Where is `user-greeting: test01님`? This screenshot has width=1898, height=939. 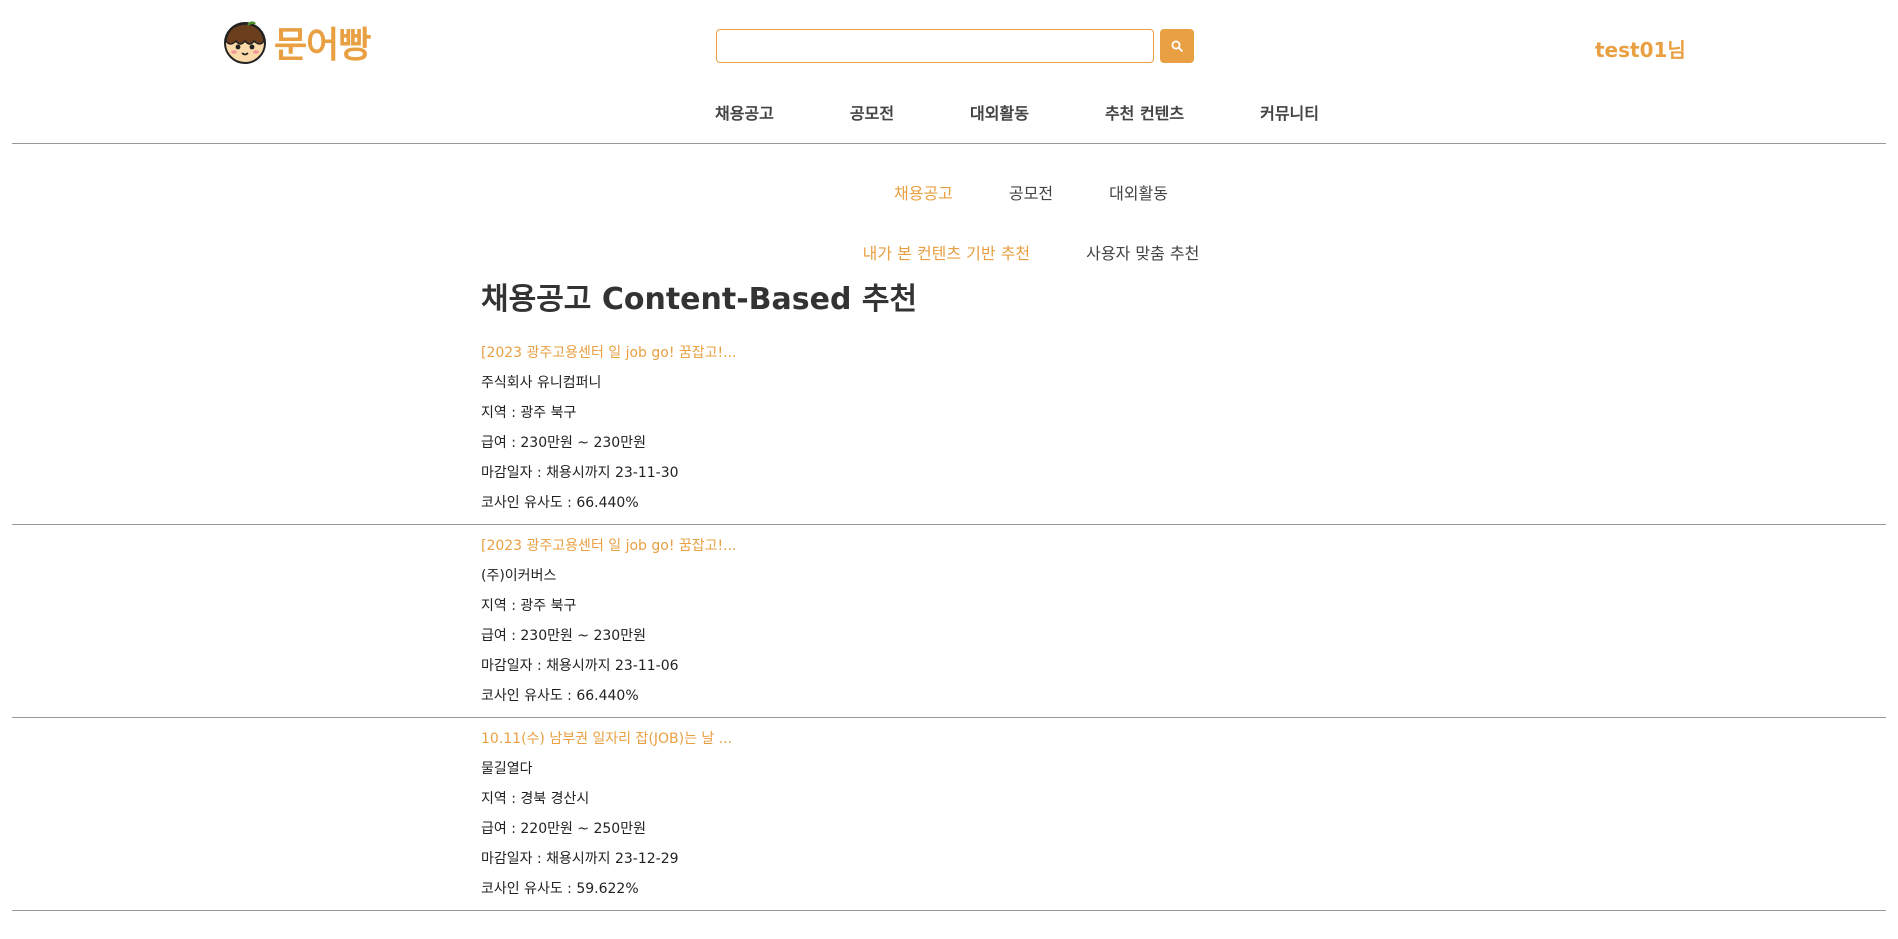
user-greeting: test01님 is located at coordinates (1640, 48).